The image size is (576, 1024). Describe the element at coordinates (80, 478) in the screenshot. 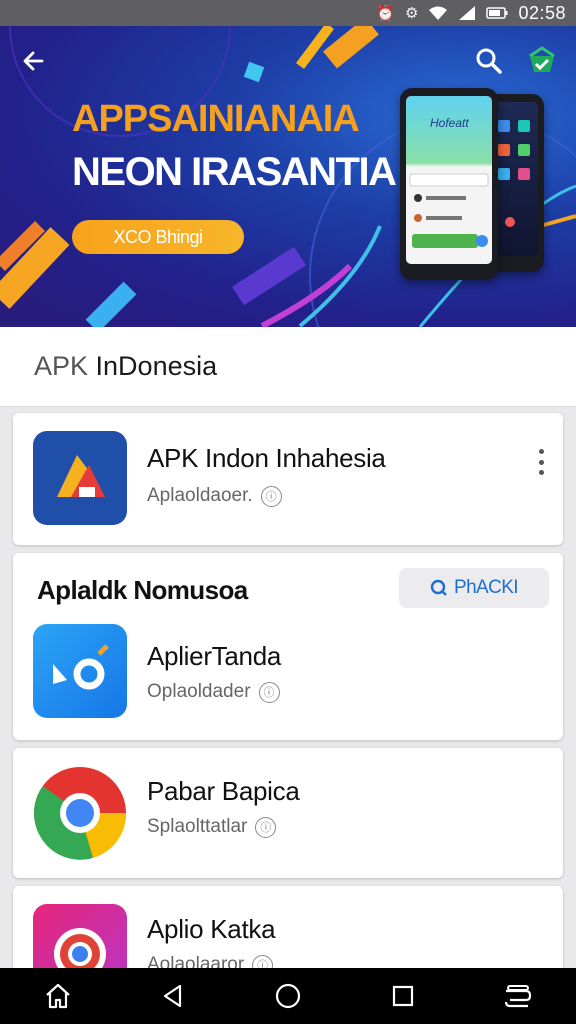

I see `apk-indonesia-app-icon` at that location.